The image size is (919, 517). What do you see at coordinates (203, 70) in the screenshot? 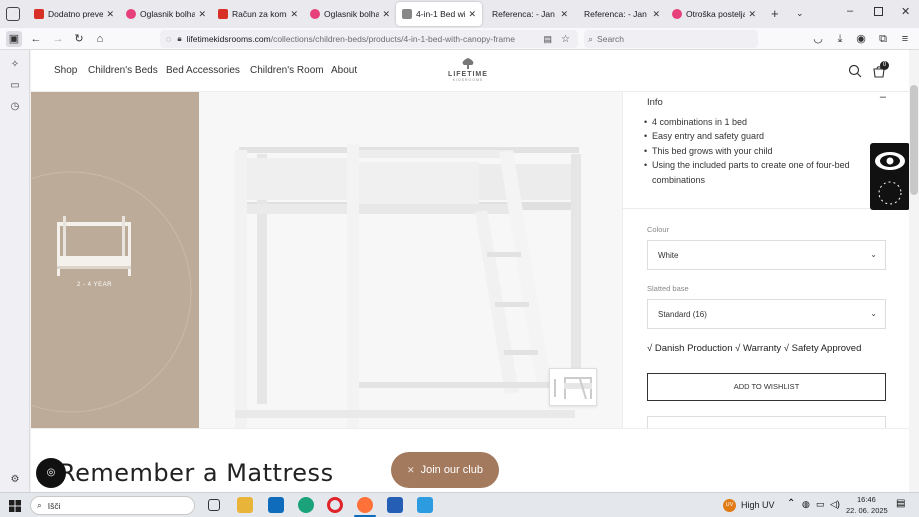
I see `nav-bed-accessories: Bed Accessories` at bounding box center [203, 70].